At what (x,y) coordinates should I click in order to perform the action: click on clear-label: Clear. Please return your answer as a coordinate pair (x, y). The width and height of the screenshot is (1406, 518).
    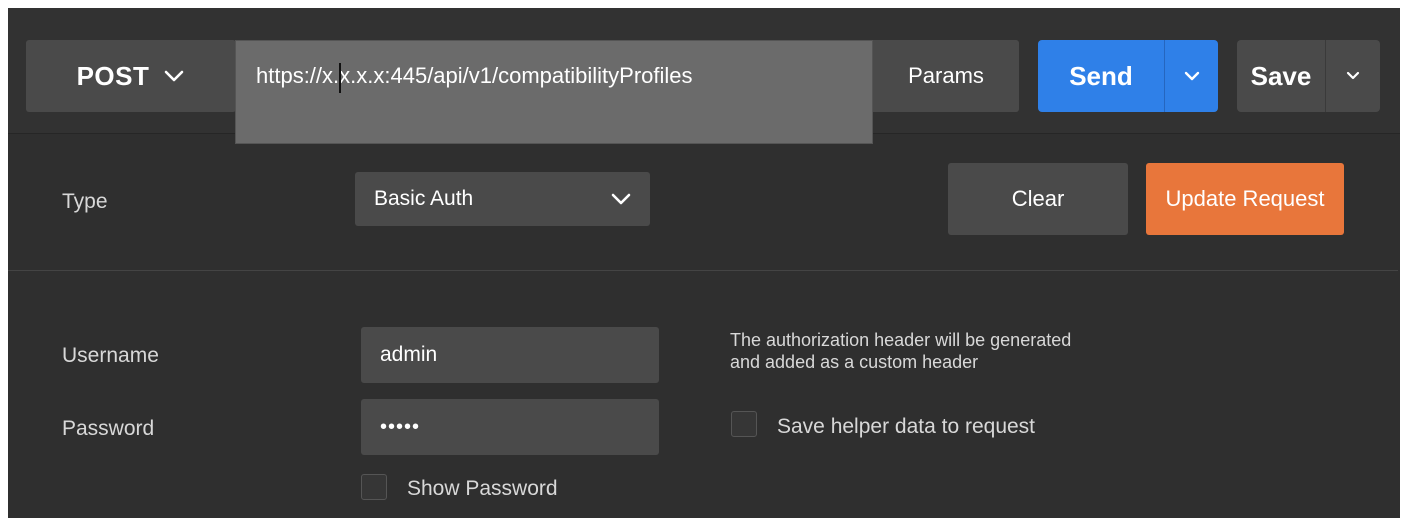
    Looking at the image, I should click on (1038, 198).